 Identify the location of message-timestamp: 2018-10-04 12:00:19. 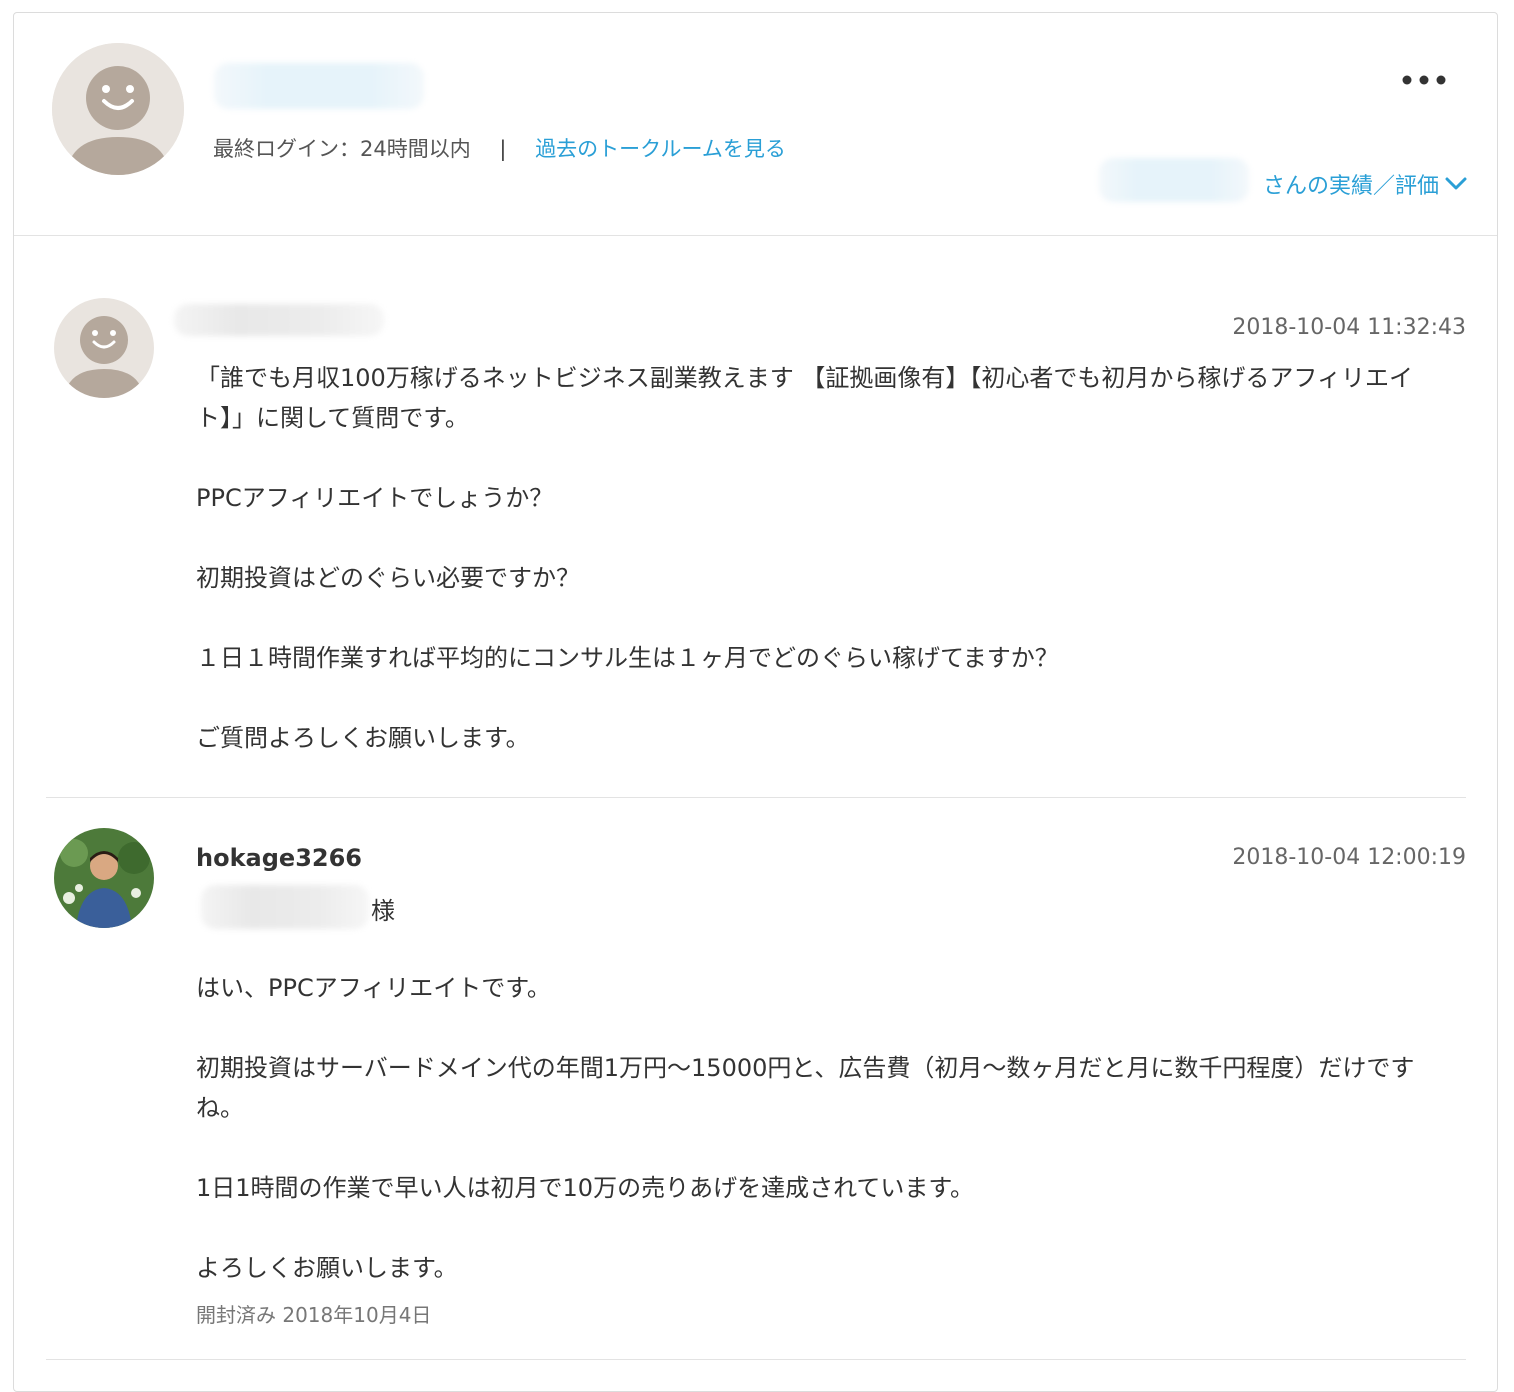
(1349, 857).